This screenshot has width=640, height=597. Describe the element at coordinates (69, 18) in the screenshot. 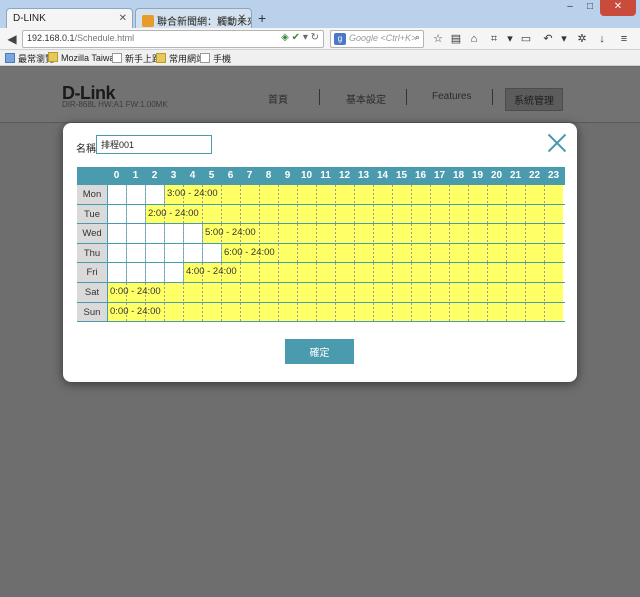

I see `tab-dlink: D-LINK ✕` at that location.